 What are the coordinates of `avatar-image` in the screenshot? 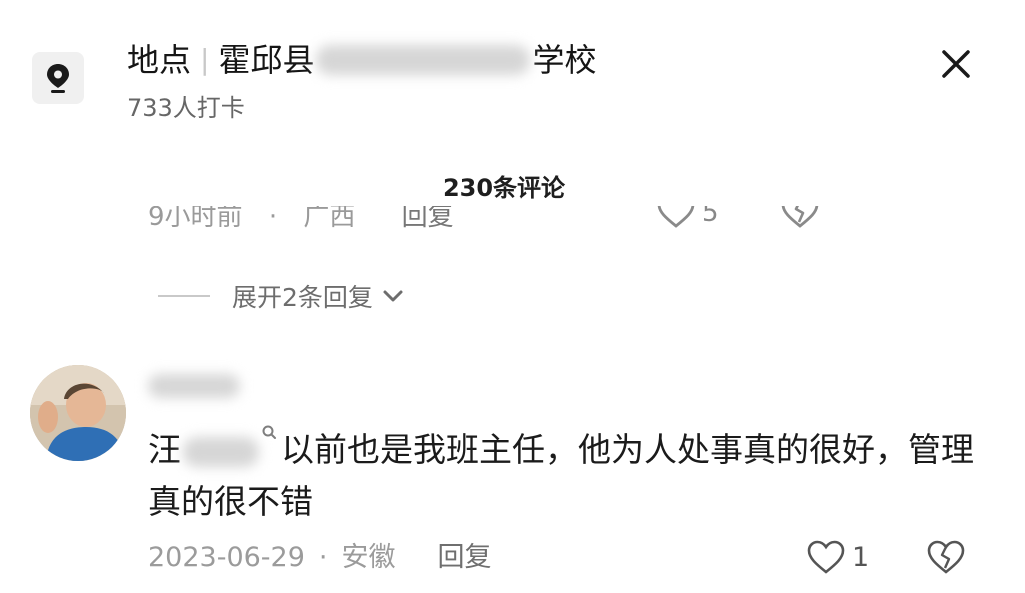 It's located at (78, 413).